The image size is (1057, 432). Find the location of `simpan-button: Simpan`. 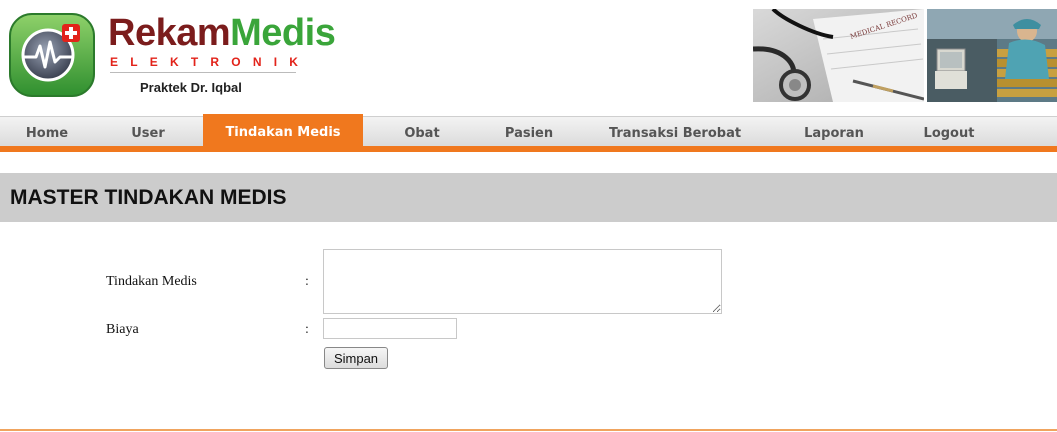

simpan-button: Simpan is located at coordinates (356, 358).